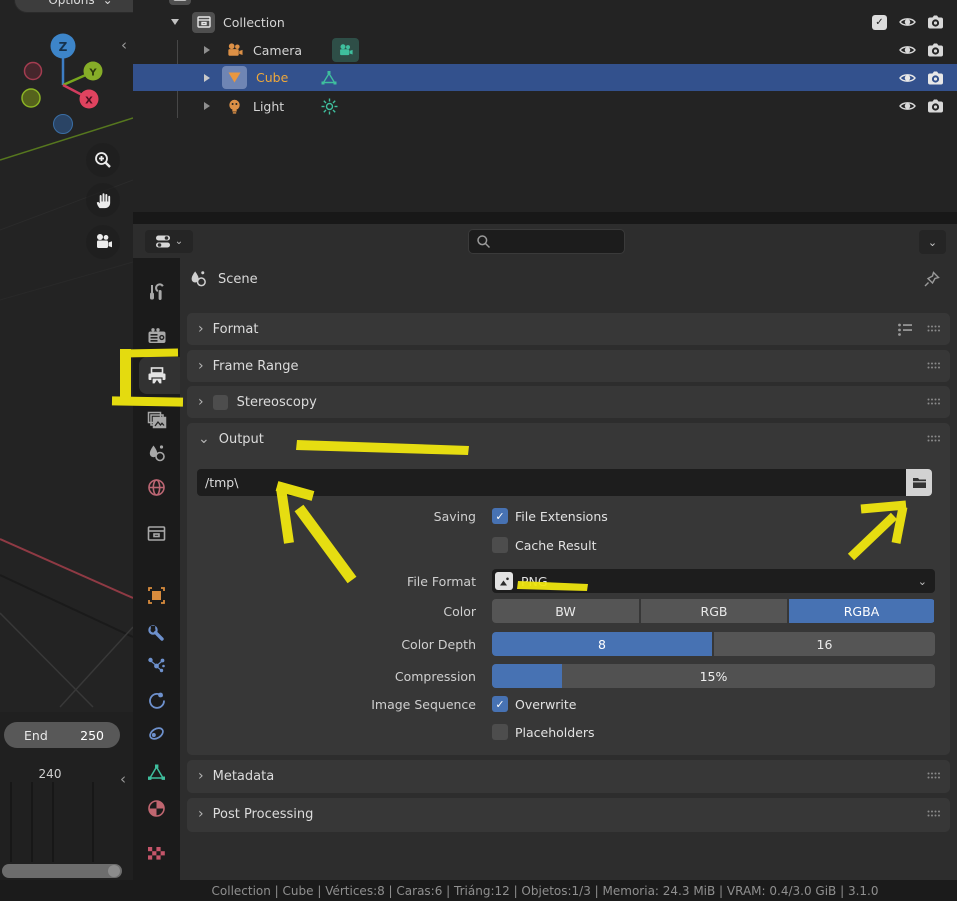  What do you see at coordinates (555, 732) in the screenshot?
I see `placeholders-label: Placeholders` at bounding box center [555, 732].